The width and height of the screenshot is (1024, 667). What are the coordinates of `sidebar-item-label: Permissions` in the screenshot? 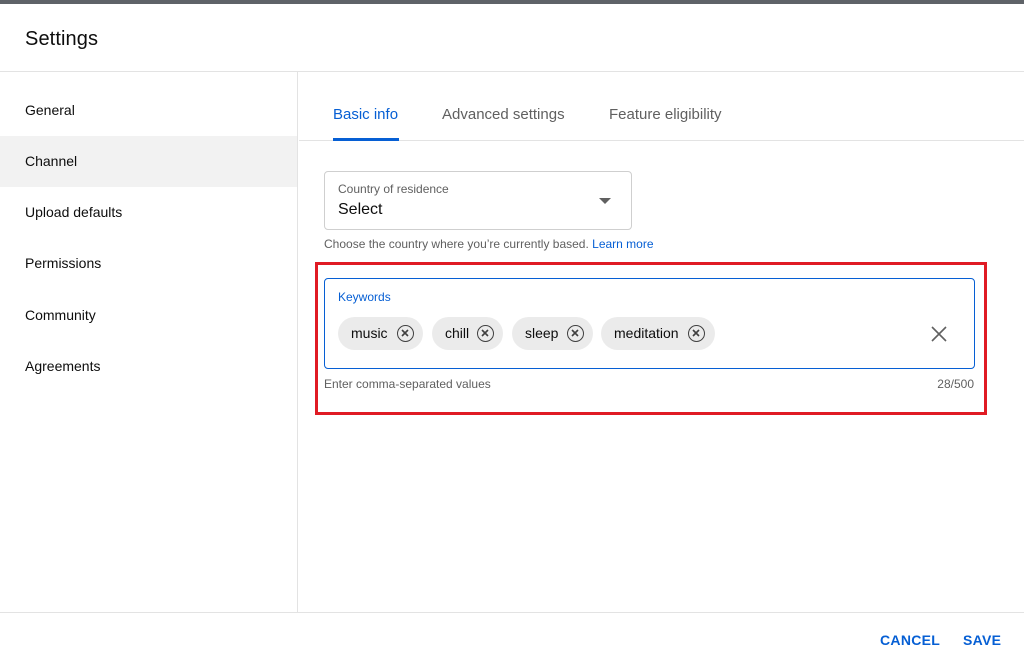 It's located at (63, 263).